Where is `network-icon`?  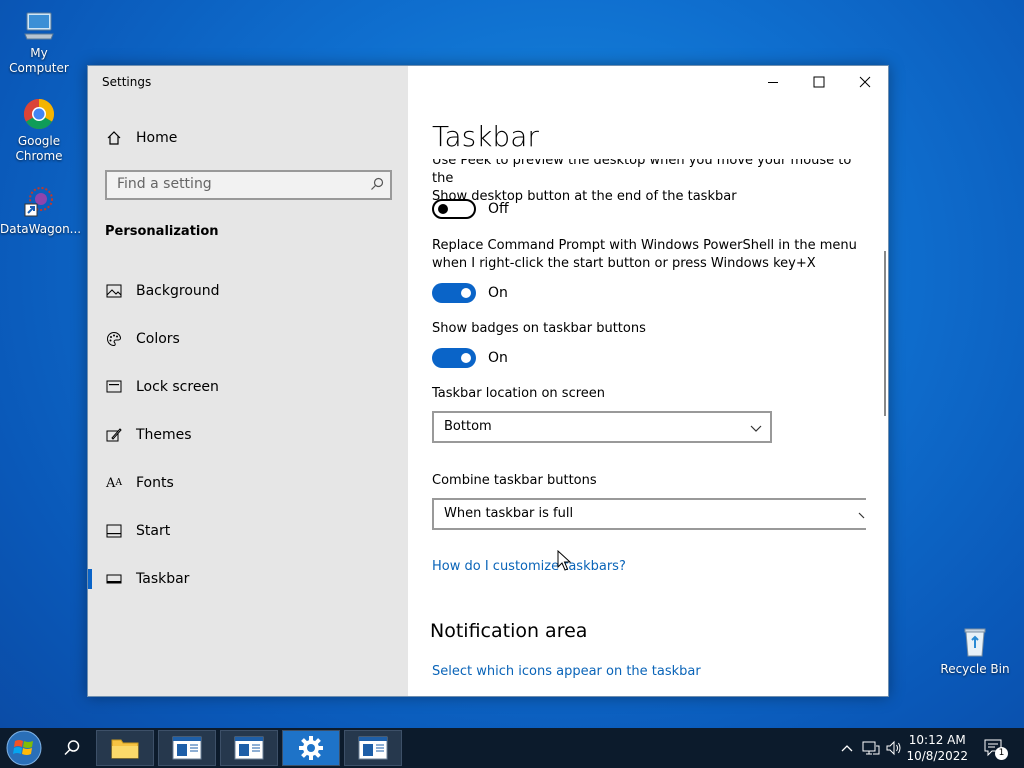
network-icon is located at coordinates (871, 748).